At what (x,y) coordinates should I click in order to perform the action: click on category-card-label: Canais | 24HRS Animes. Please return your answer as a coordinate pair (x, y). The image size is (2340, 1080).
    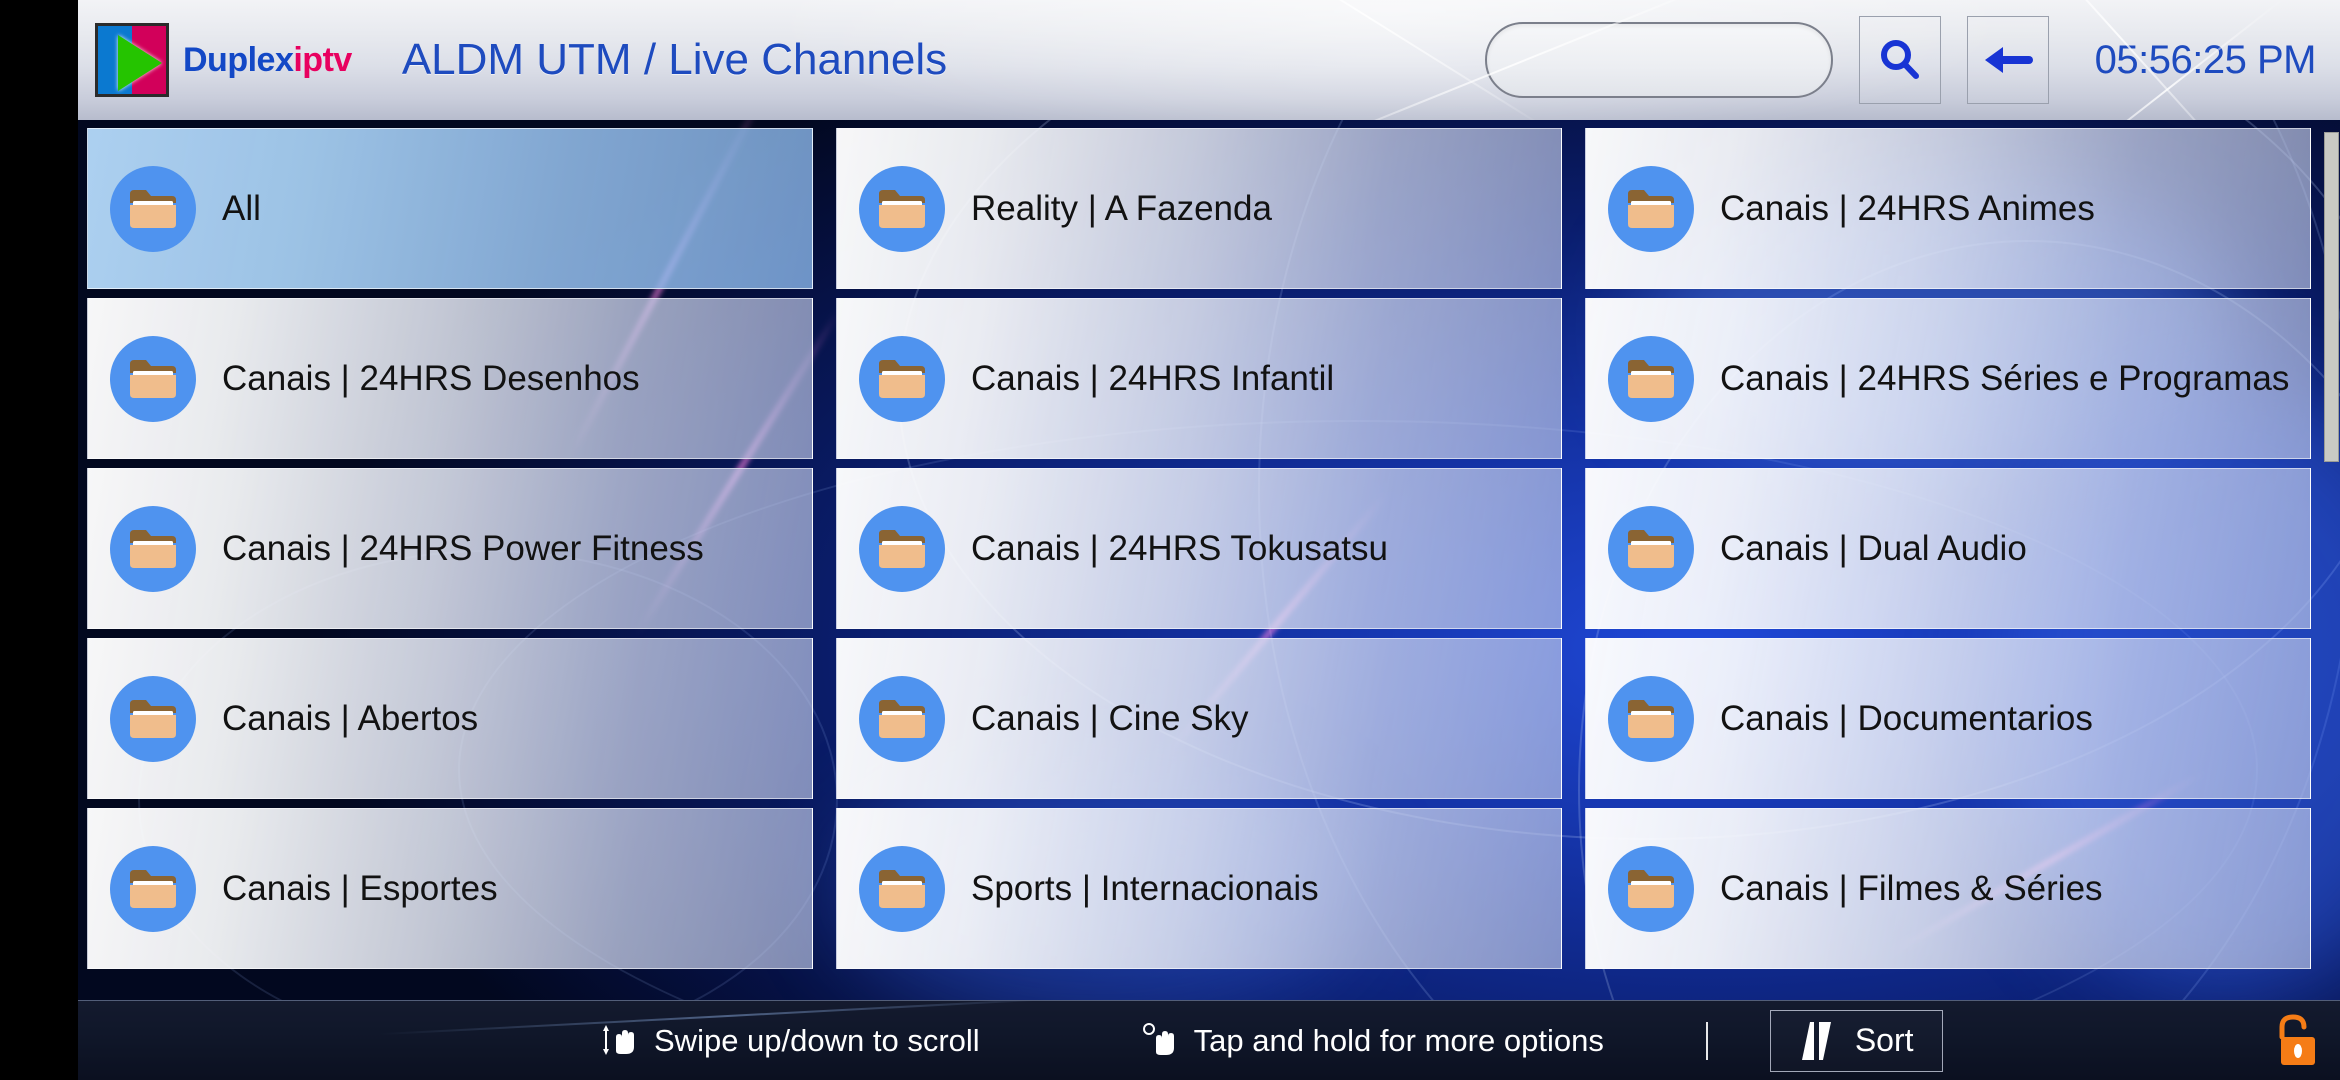
    Looking at the image, I should click on (1907, 208).